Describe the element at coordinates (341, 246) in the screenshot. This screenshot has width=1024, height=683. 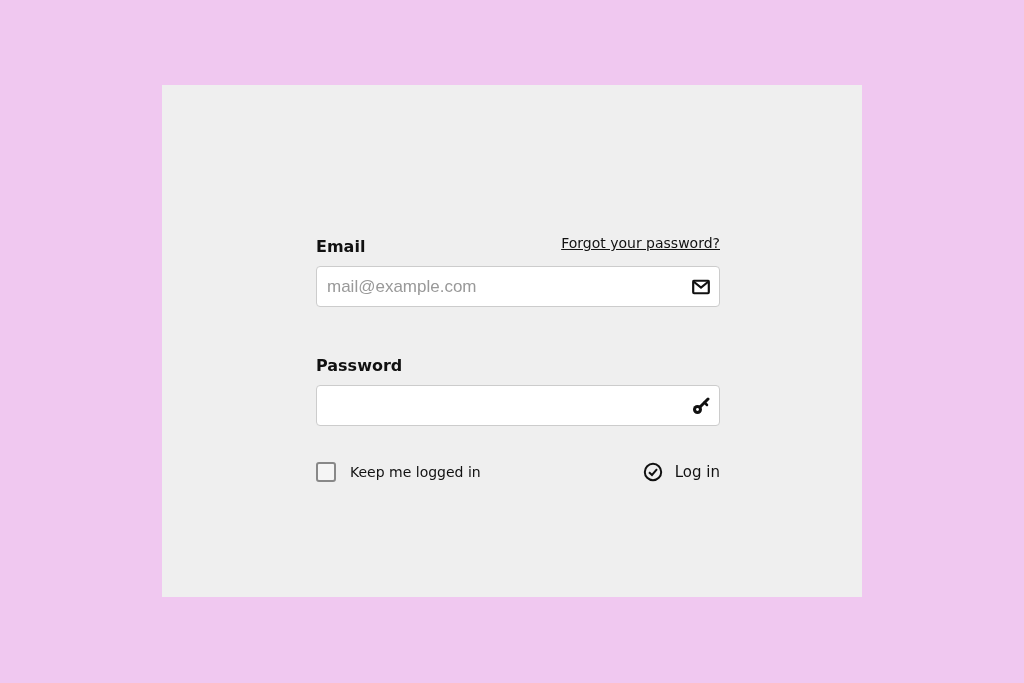
I see `field-label: Email` at that location.